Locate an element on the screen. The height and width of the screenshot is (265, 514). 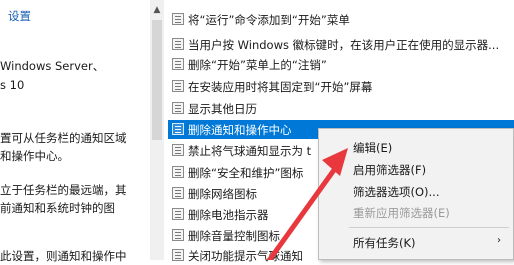
policy-setting-link: 设置 is located at coordinates (19, 16).